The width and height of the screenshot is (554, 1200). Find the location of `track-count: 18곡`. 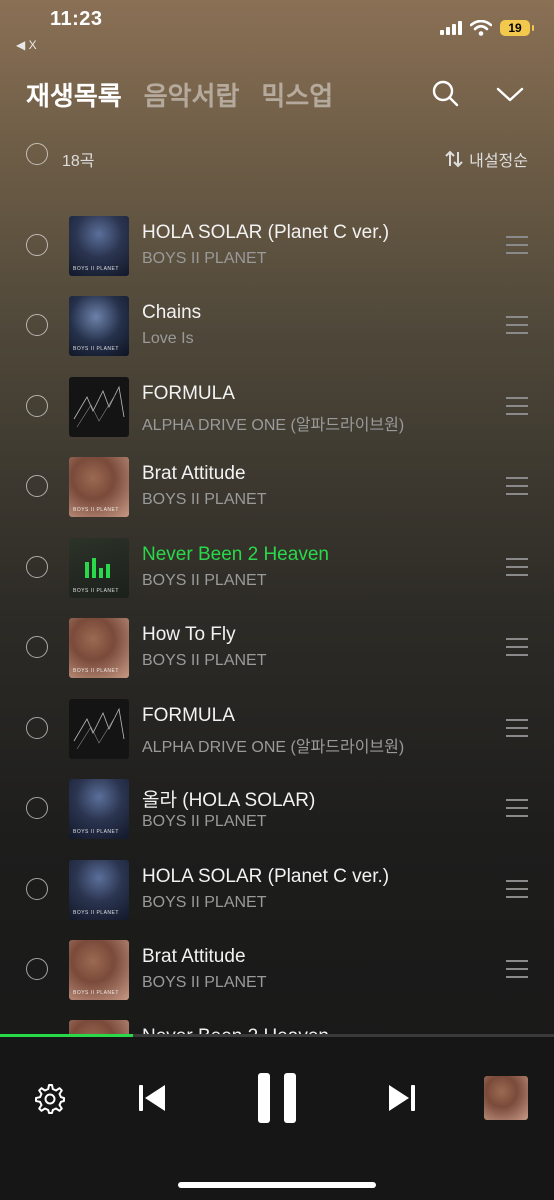

track-count: 18곡 is located at coordinates (78, 161).